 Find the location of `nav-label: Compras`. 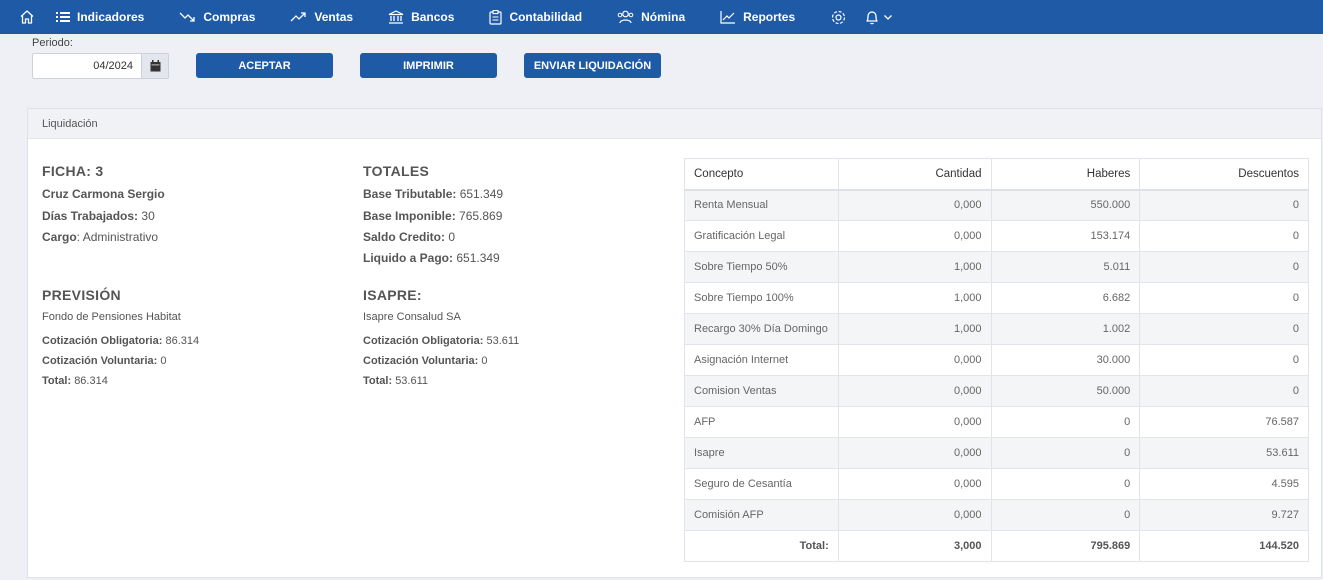

nav-label: Compras is located at coordinates (229, 17).